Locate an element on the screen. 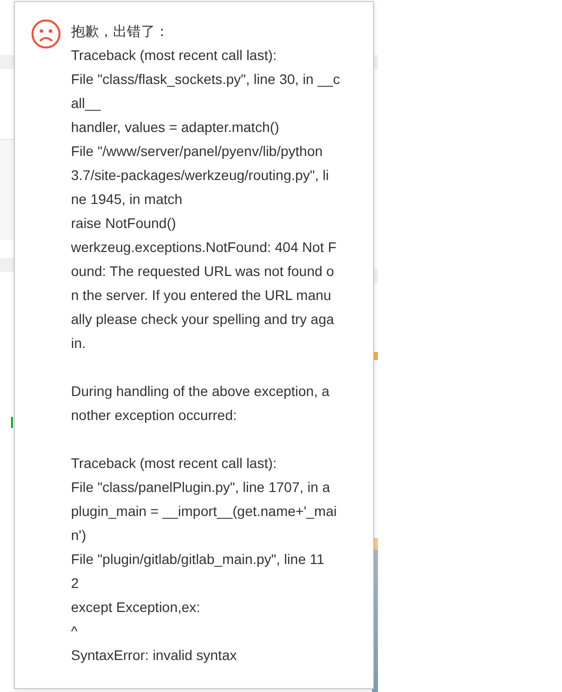 Image resolution: width=562 pixels, height=692 pixels. error-title: 抱歉，出错了： is located at coordinates (120, 31).